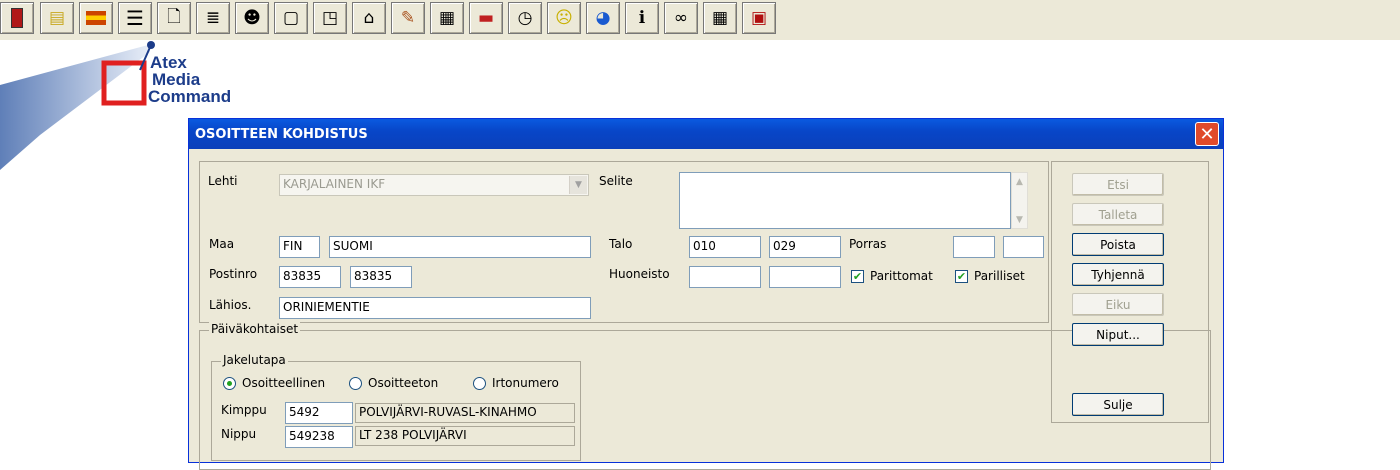 The image size is (1400, 470). I want to click on sad-face-icon: ☹, so click(564, 18).